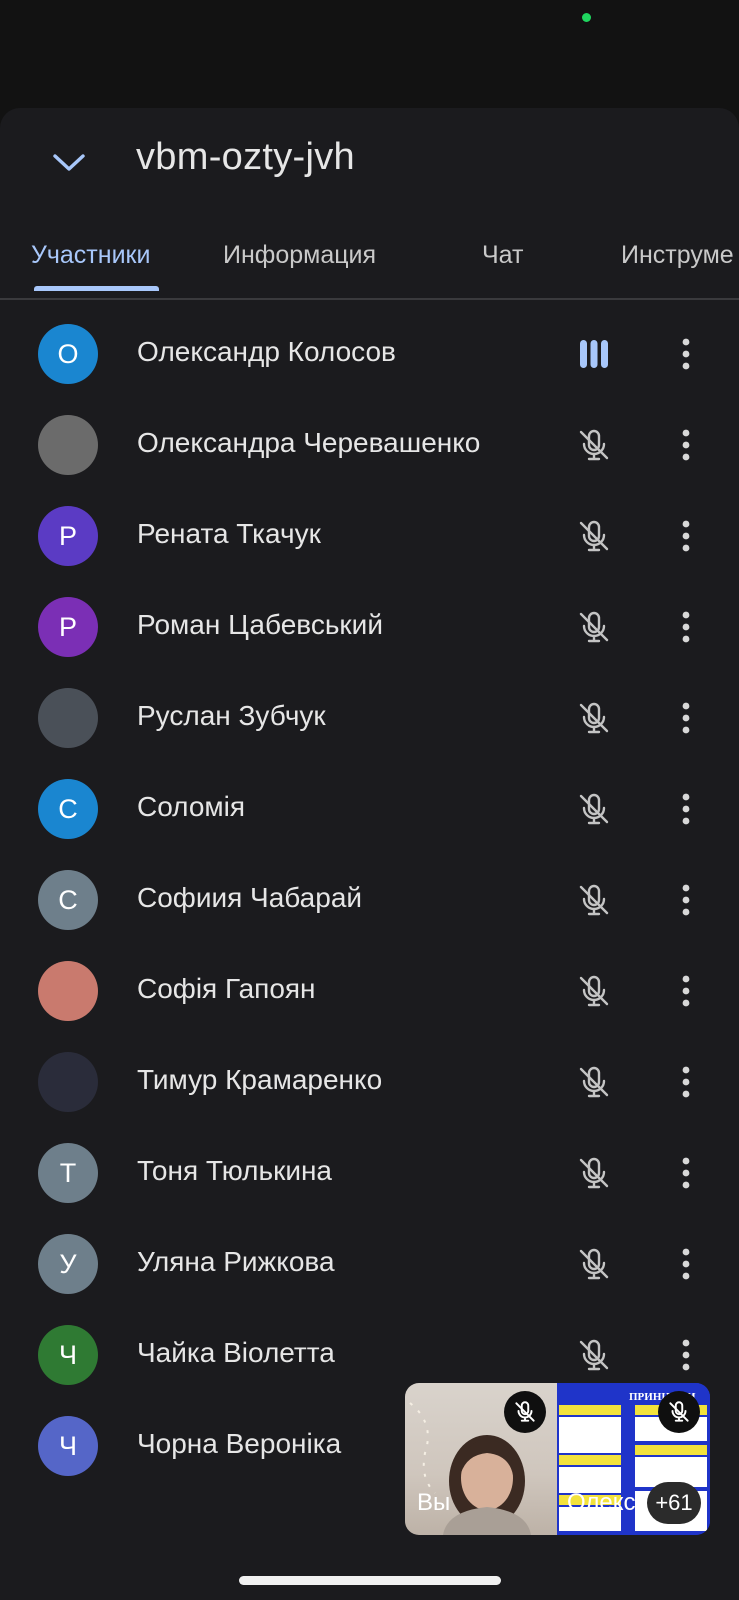 The height and width of the screenshot is (1600, 739). Describe the element at coordinates (369, 1172) in the screenshot. I see `participant-row: Т Тоня Тюлькина` at that location.